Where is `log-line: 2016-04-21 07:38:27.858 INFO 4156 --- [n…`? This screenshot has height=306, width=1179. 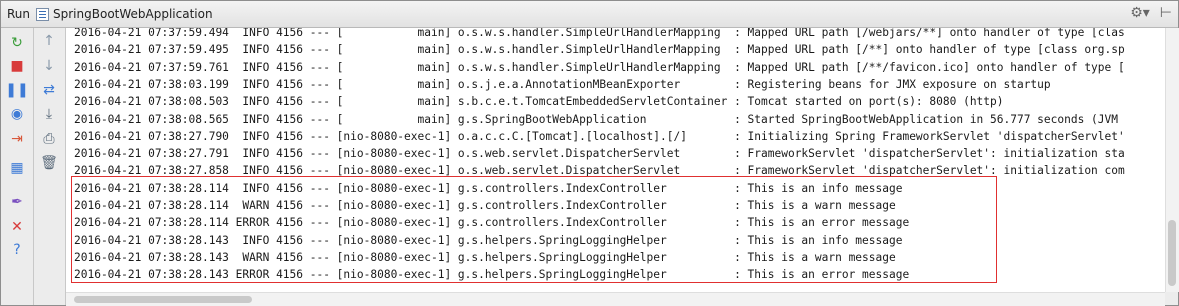
log-line: 2016-04-21 07:38:27.858 INFO 4156 --- [n… is located at coordinates (599, 171).